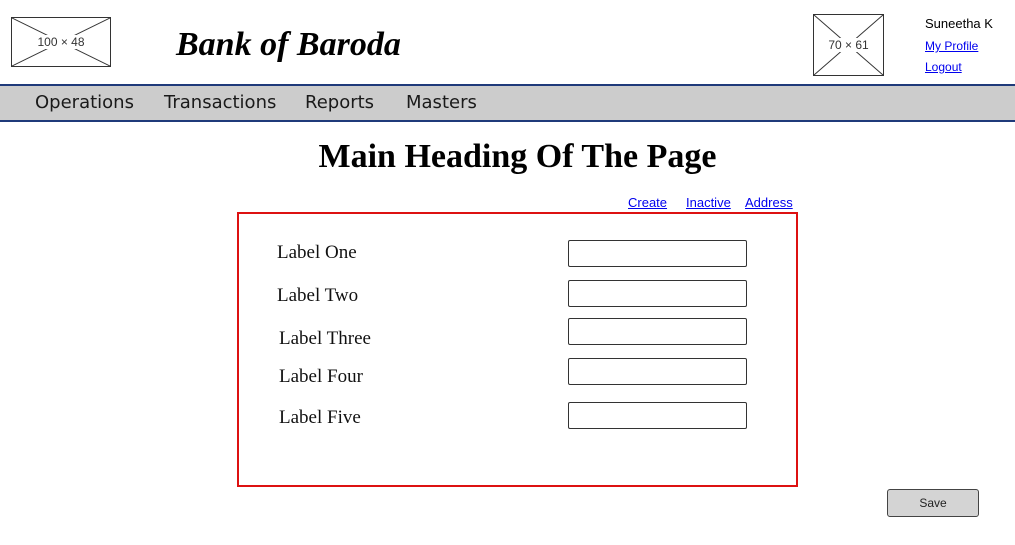 Image resolution: width=1015 pixels, height=545 pixels. What do you see at coordinates (708, 202) in the screenshot?
I see `inactive-link: Inactive` at bounding box center [708, 202].